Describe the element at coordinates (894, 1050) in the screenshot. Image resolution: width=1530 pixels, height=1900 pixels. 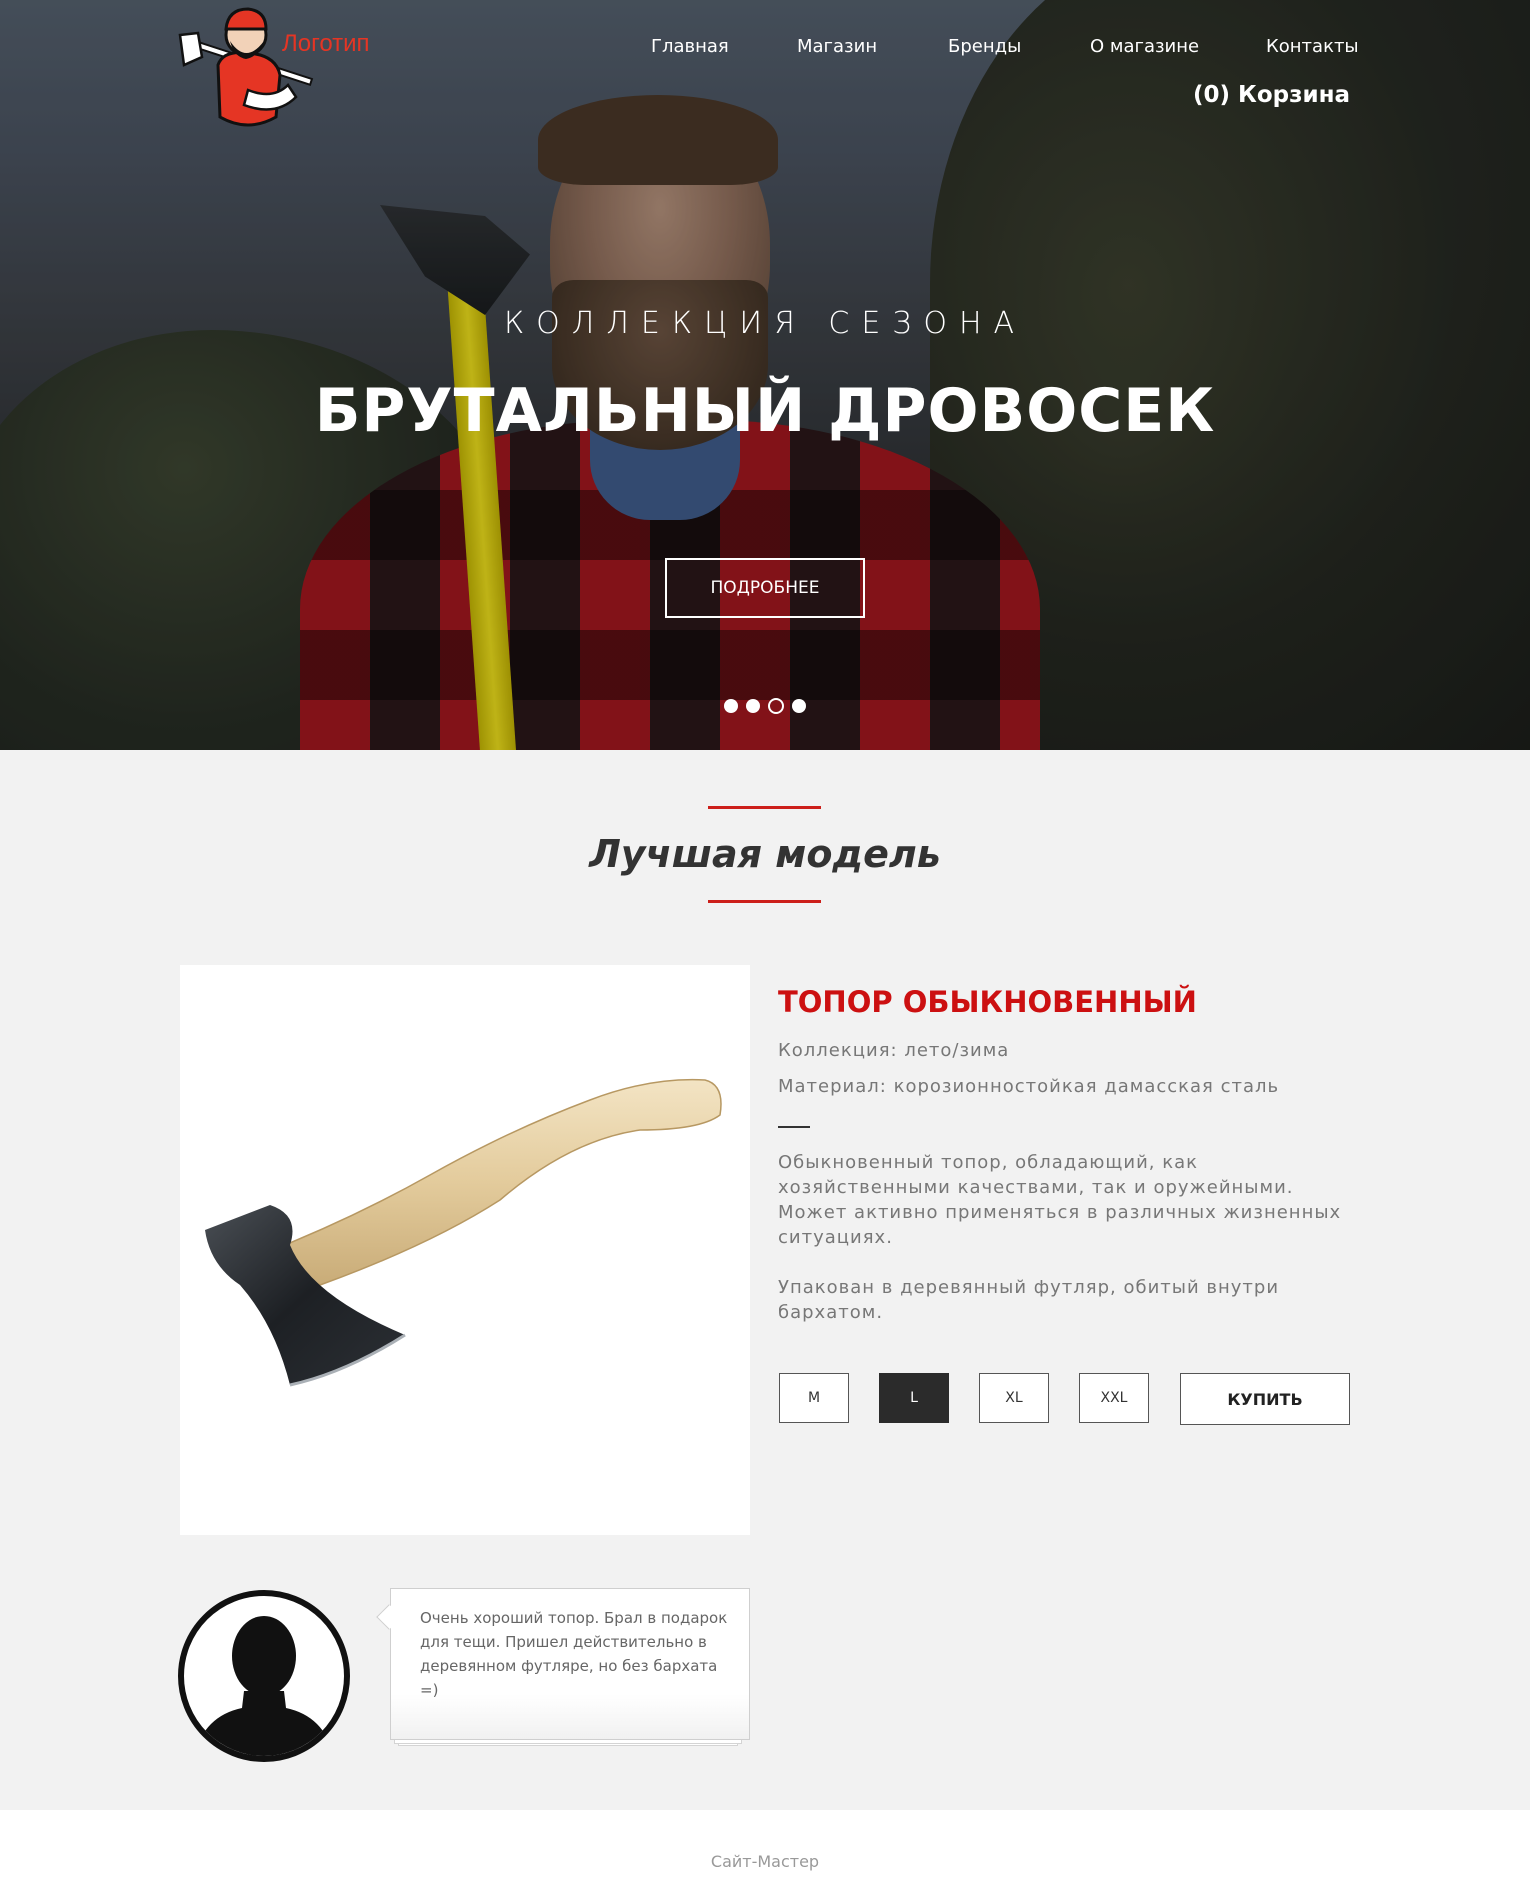
I see `product-collection: Коллекция: лето/зима` at that location.